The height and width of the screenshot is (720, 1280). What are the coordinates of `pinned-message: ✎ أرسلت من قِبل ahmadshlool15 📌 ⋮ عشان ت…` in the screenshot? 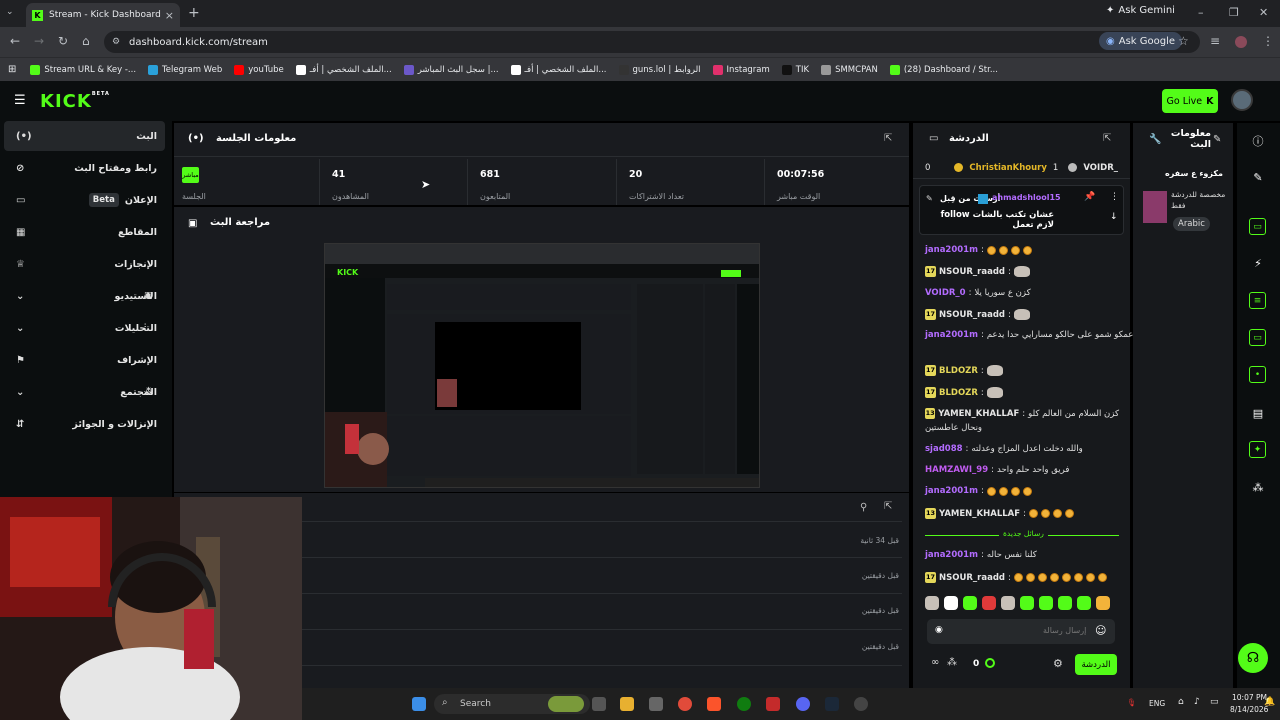 It's located at (1021, 210).